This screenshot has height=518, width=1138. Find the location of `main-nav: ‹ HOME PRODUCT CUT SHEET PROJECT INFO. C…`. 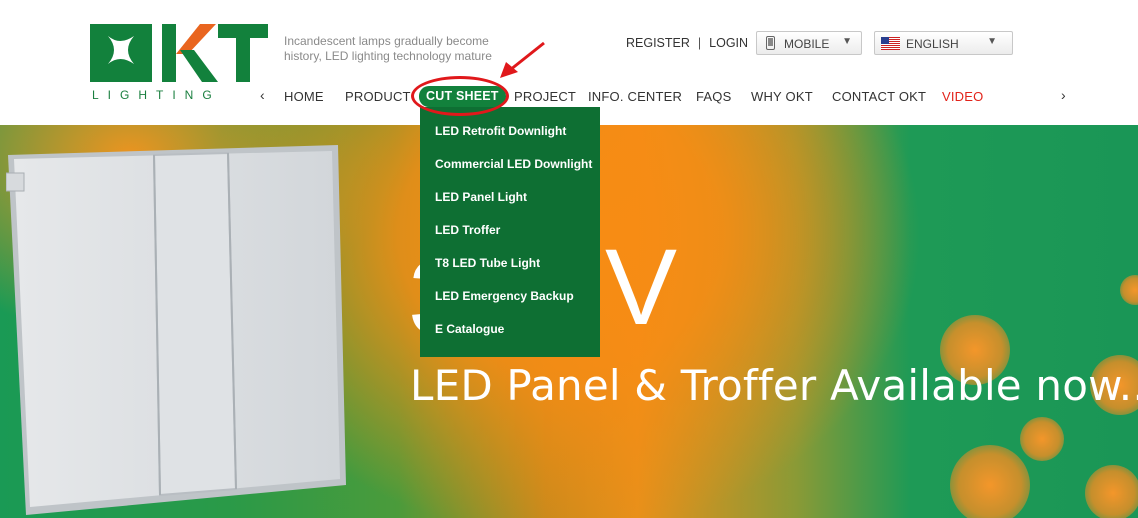

main-nav: ‹ HOME PRODUCT CUT SHEET PROJECT INFO. C… is located at coordinates (569, 97).